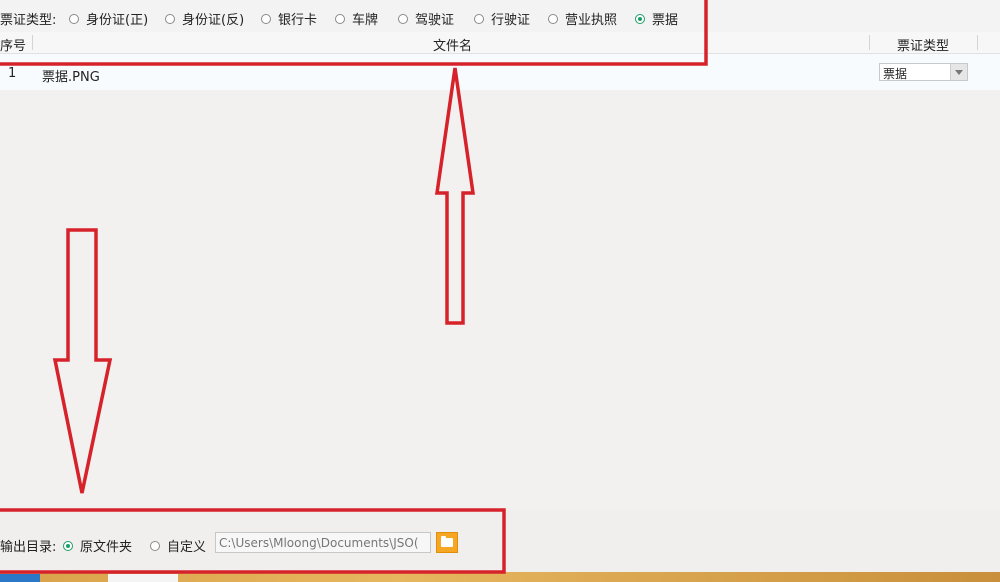  I want to click on highlight-box-top, so click(354, 33).